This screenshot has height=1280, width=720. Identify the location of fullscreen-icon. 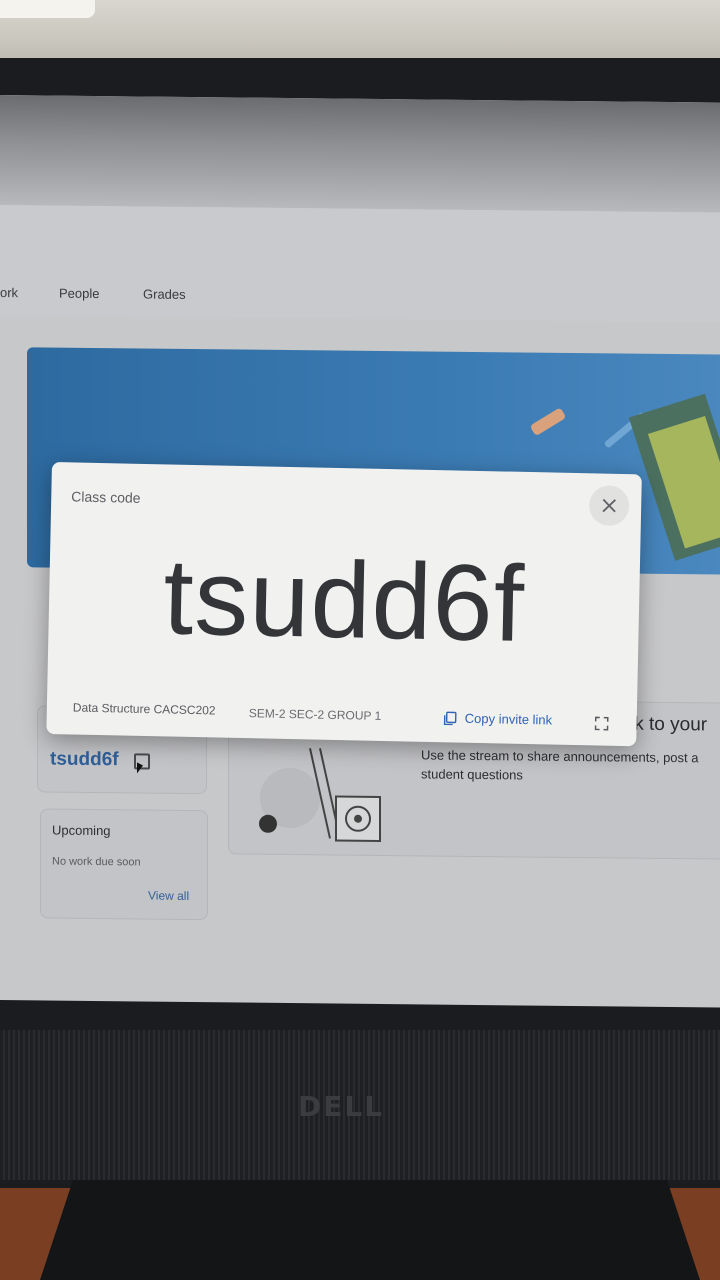
(601, 723).